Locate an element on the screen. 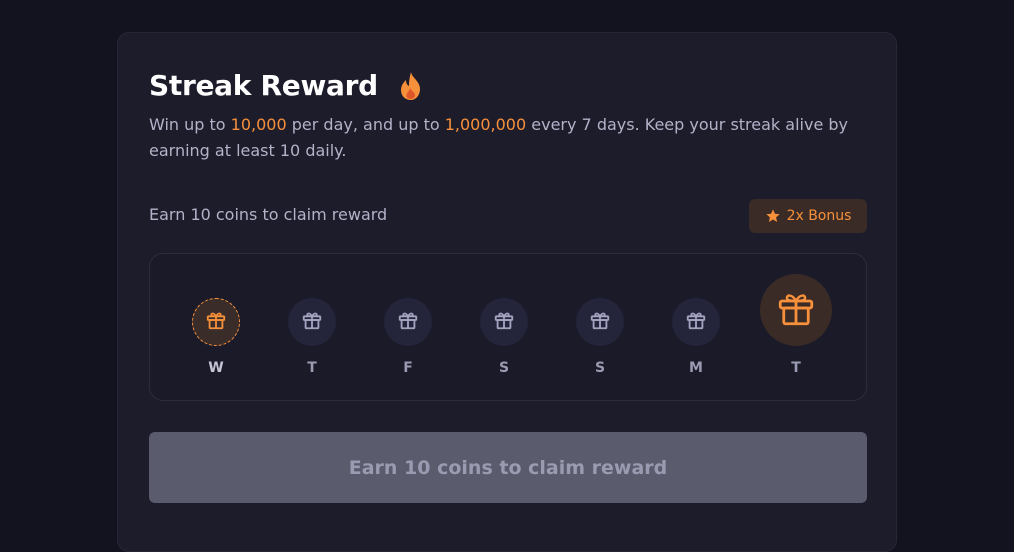  star-icon is located at coordinates (773, 216).